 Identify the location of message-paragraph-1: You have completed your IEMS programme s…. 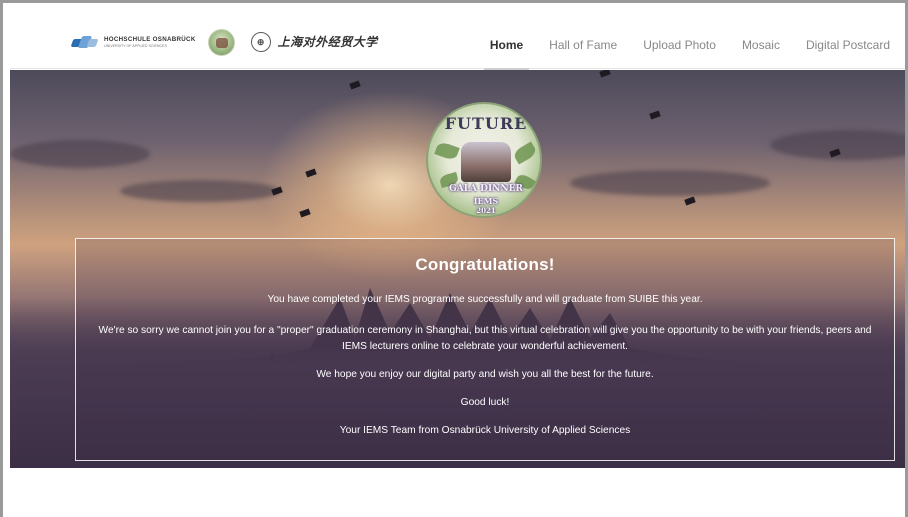
(485, 299).